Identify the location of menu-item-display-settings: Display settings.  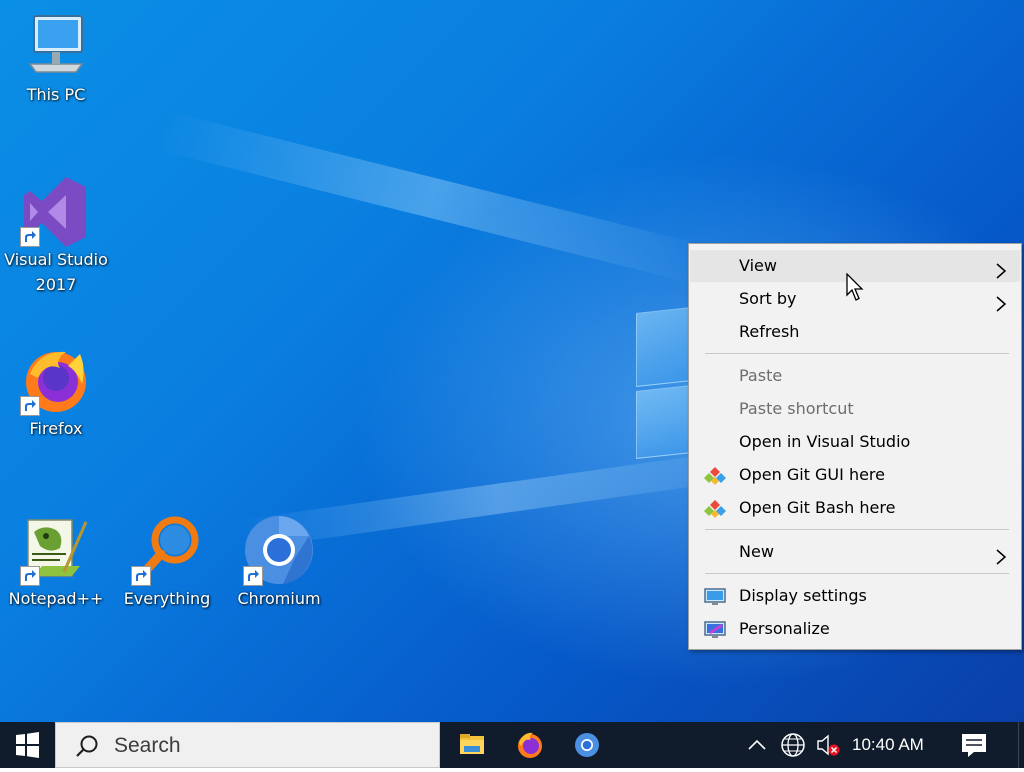
(855, 596).